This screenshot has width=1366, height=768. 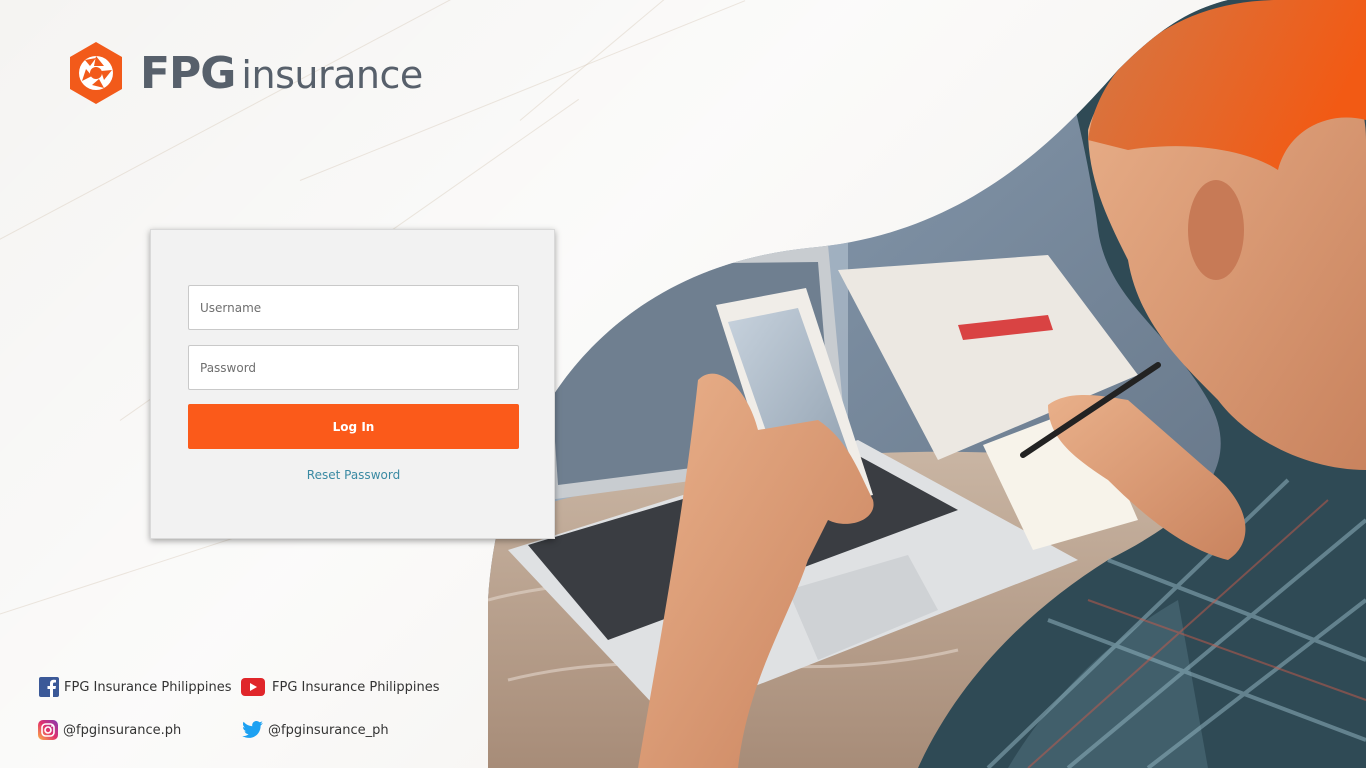 I want to click on facebook-link: FPG Insurance Philippines, so click(x=134, y=687).